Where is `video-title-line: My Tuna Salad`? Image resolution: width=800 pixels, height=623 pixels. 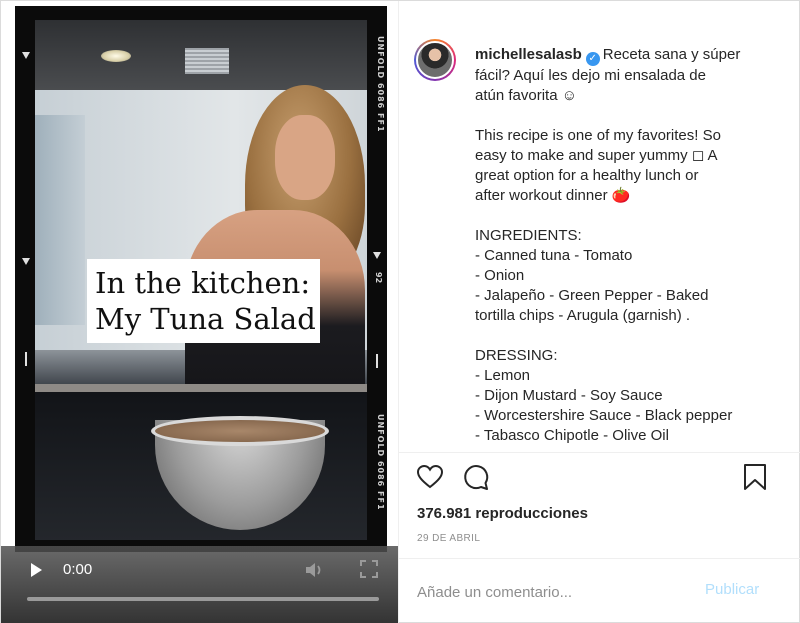
video-title-line: My Tuna Salad is located at coordinates (205, 319).